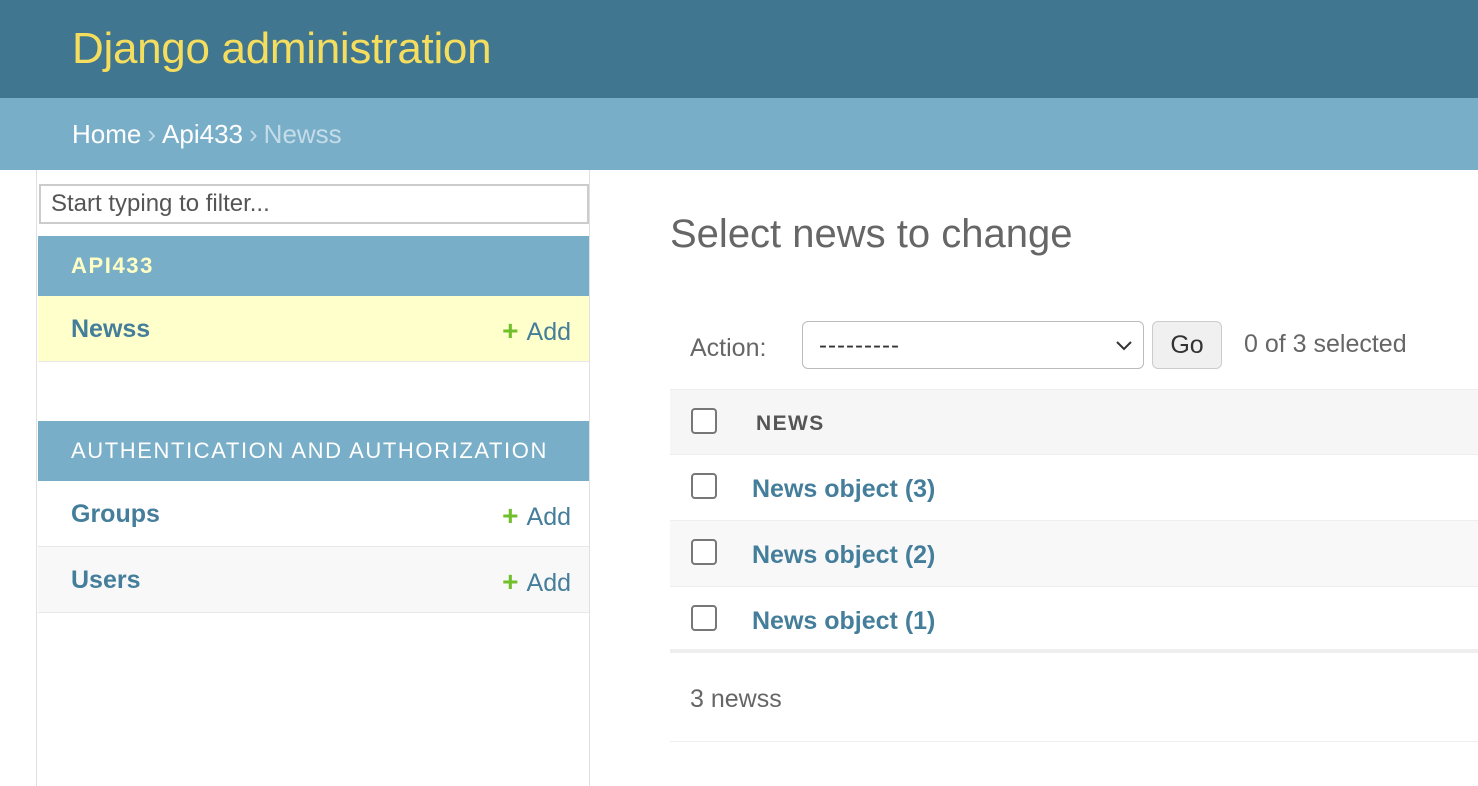 The image size is (1478, 786). Describe the element at coordinates (790, 424) in the screenshot. I see `column-header-news: NEWS` at that location.